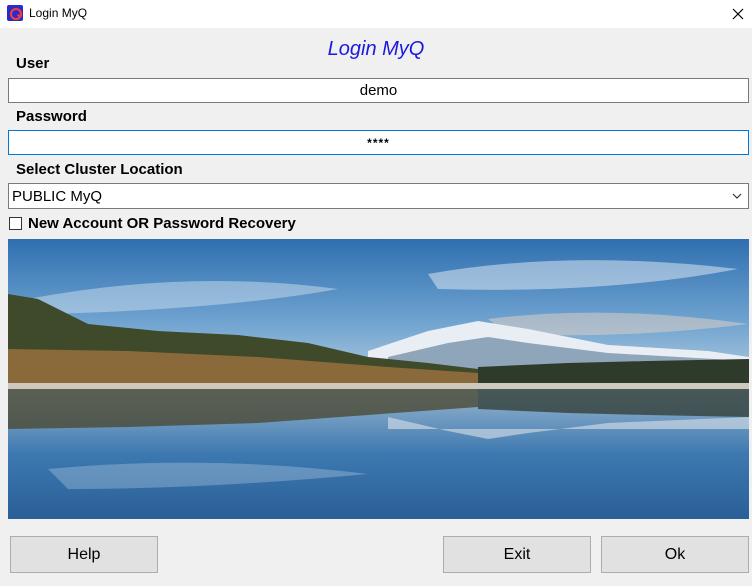 This screenshot has height=586, width=752. What do you see at coordinates (376, 49) in the screenshot?
I see `page-title: Login MyQ` at bounding box center [376, 49].